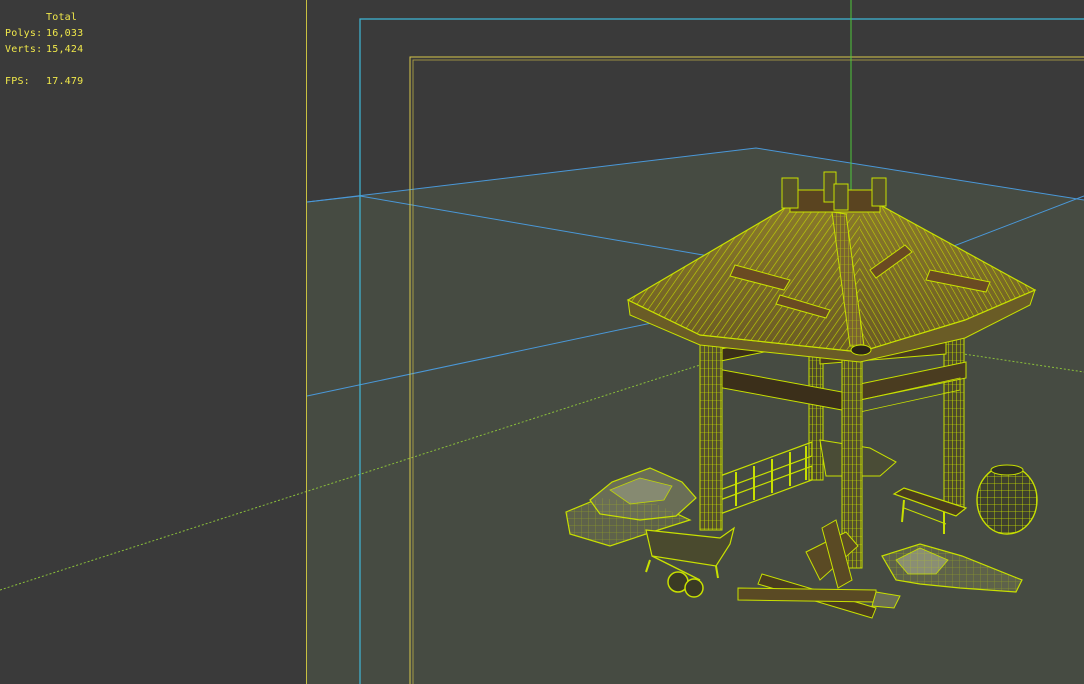  What do you see at coordinates (24, 33) in the screenshot?
I see `polys-label: Polys:` at bounding box center [24, 33].